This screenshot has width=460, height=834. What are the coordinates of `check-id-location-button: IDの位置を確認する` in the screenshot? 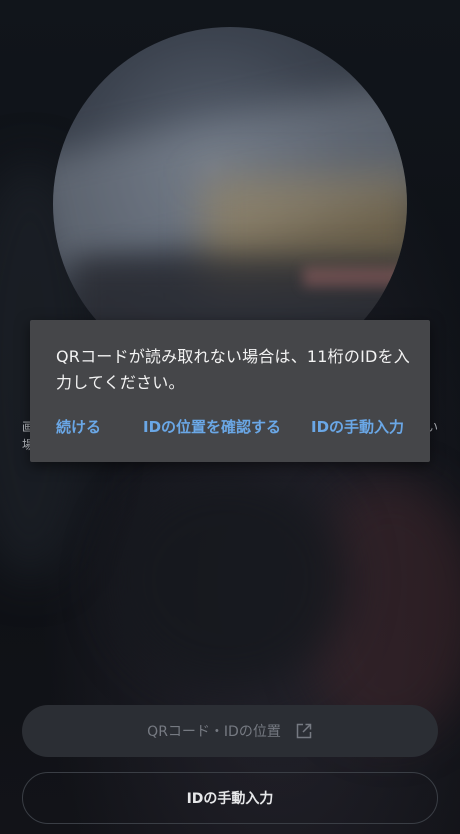 It's located at (212, 427).